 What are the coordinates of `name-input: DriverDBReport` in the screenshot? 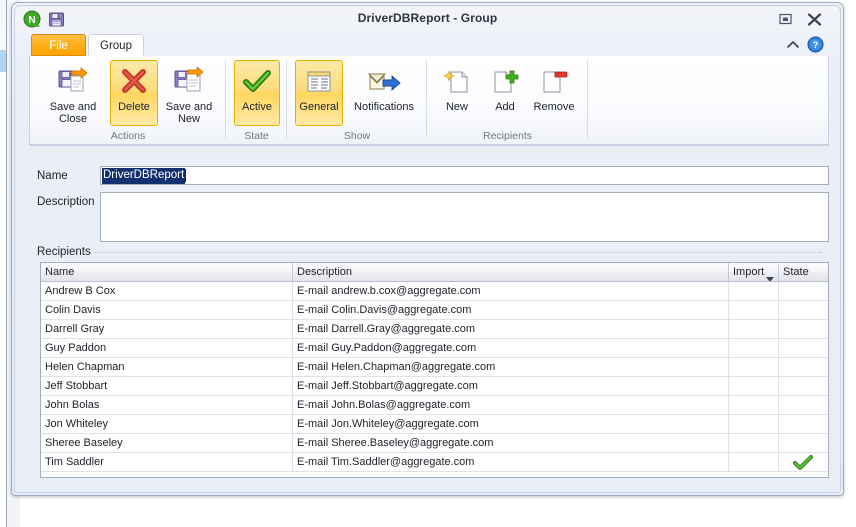 It's located at (464, 175).